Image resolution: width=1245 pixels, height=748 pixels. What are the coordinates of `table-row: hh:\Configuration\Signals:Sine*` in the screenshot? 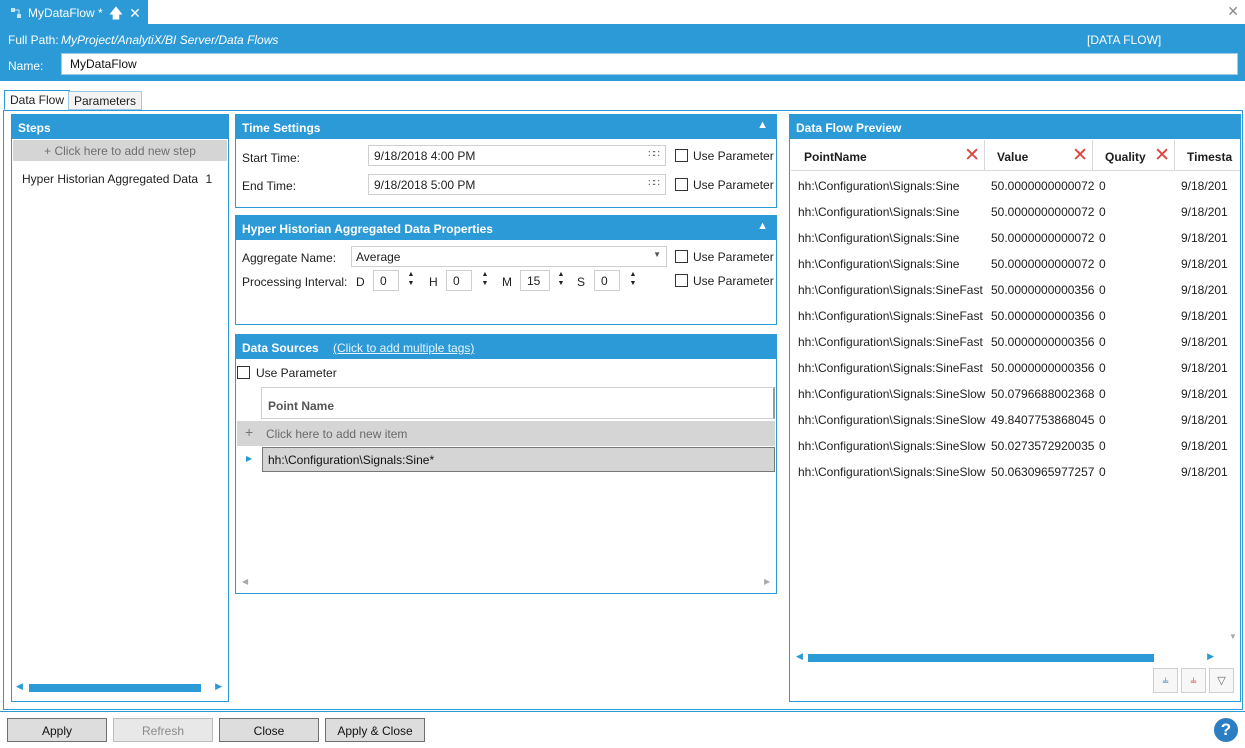 It's located at (518, 459).